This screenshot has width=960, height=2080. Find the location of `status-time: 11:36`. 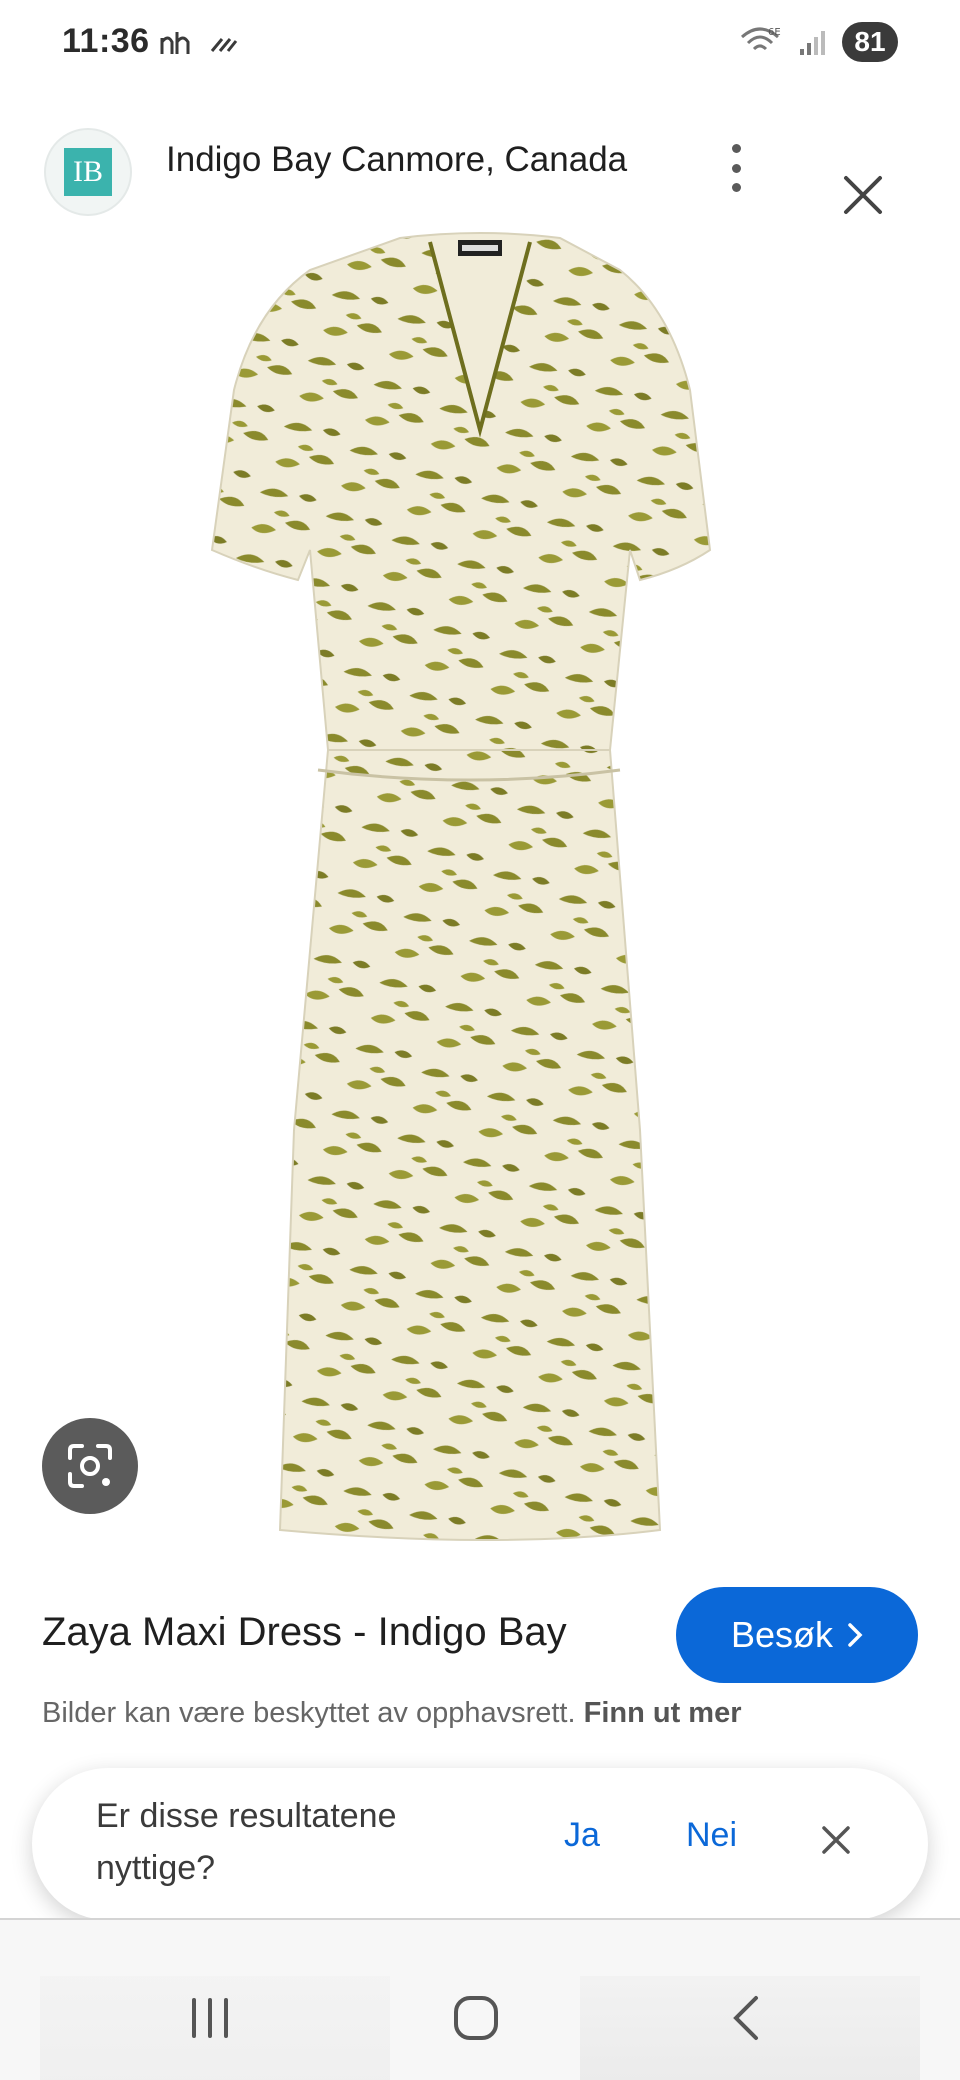

status-time: 11:36 is located at coordinates (106, 41).